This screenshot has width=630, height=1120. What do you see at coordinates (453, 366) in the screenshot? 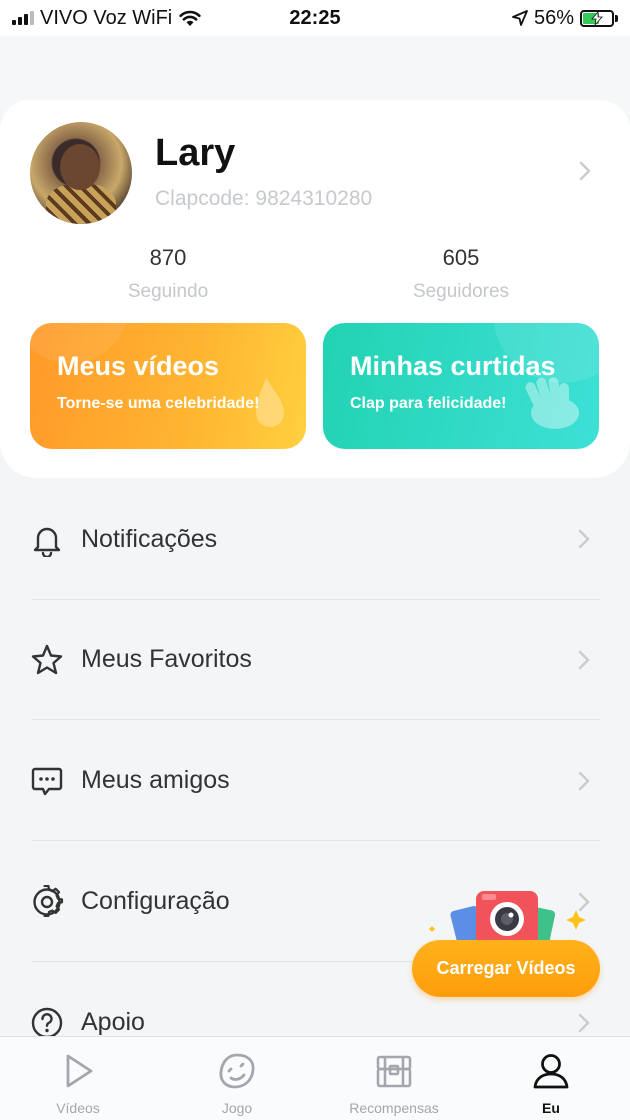
I see `my-likes-title: Minhas curtidas` at bounding box center [453, 366].